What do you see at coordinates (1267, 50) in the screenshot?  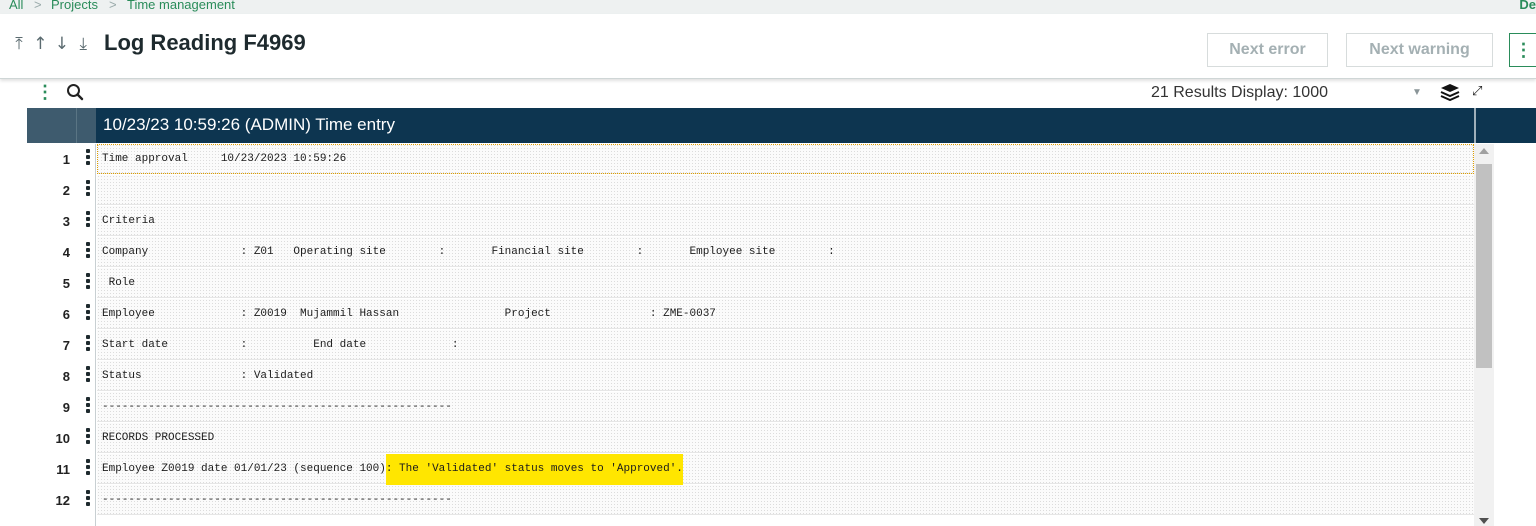 I see `next-error-button: Next error` at bounding box center [1267, 50].